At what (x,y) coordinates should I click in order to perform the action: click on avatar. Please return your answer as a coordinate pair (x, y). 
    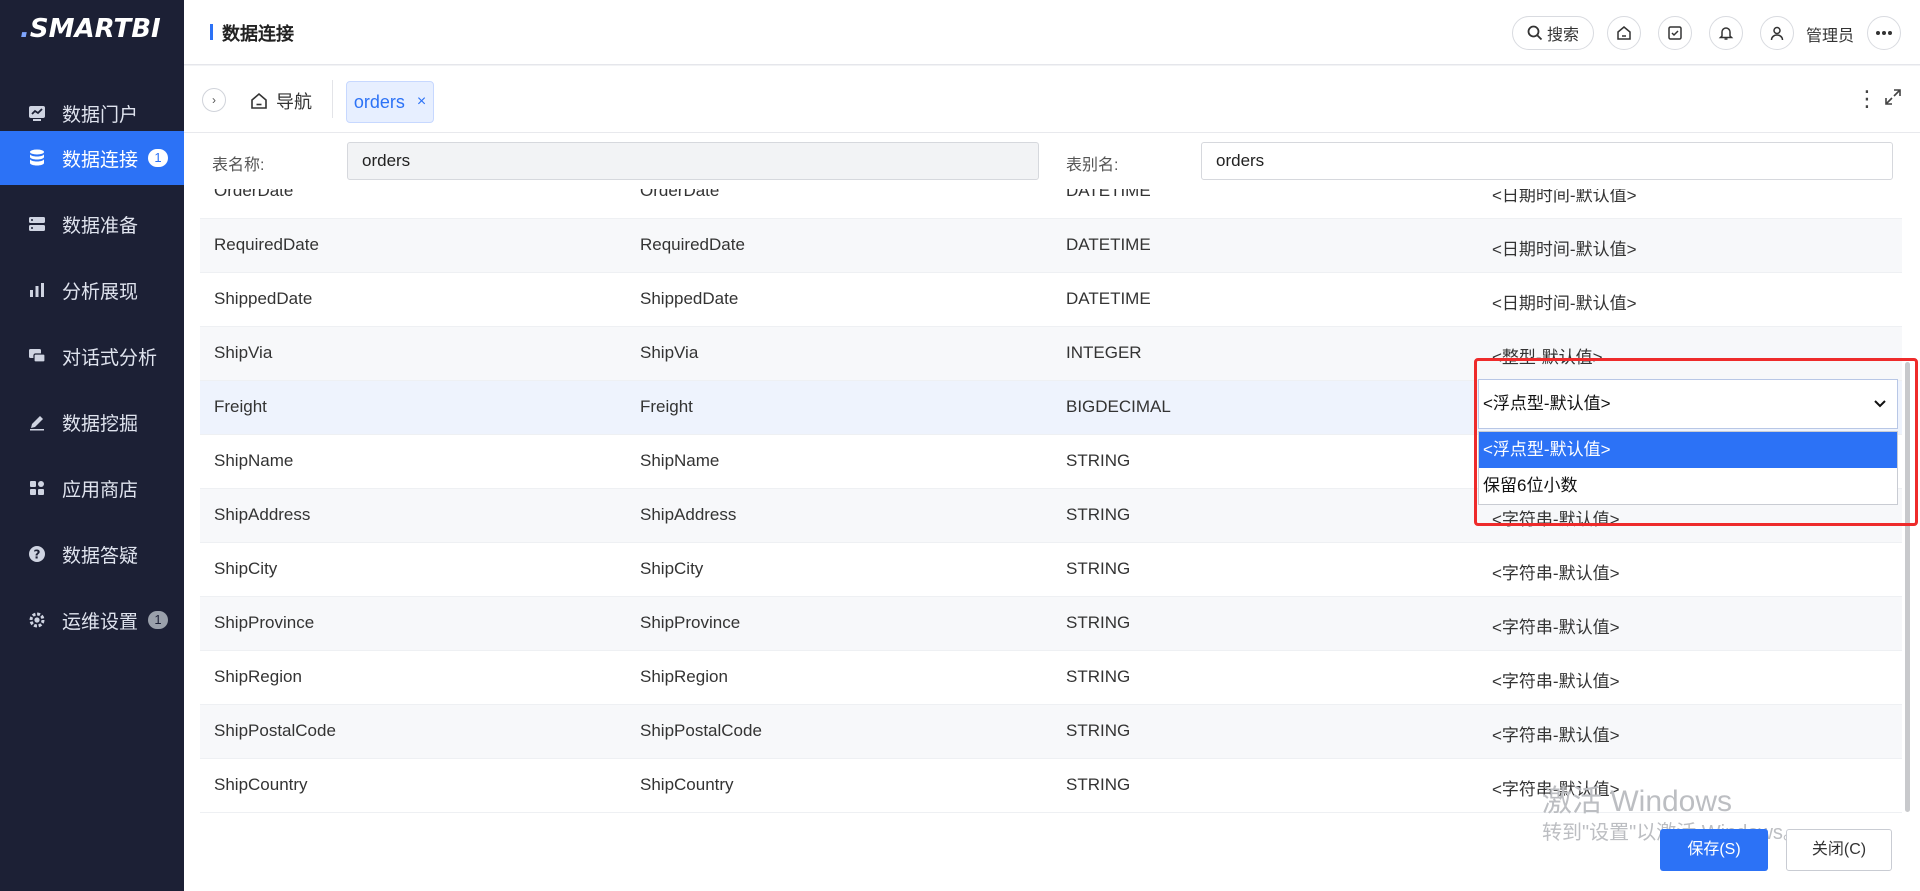
    Looking at the image, I should click on (1777, 33).